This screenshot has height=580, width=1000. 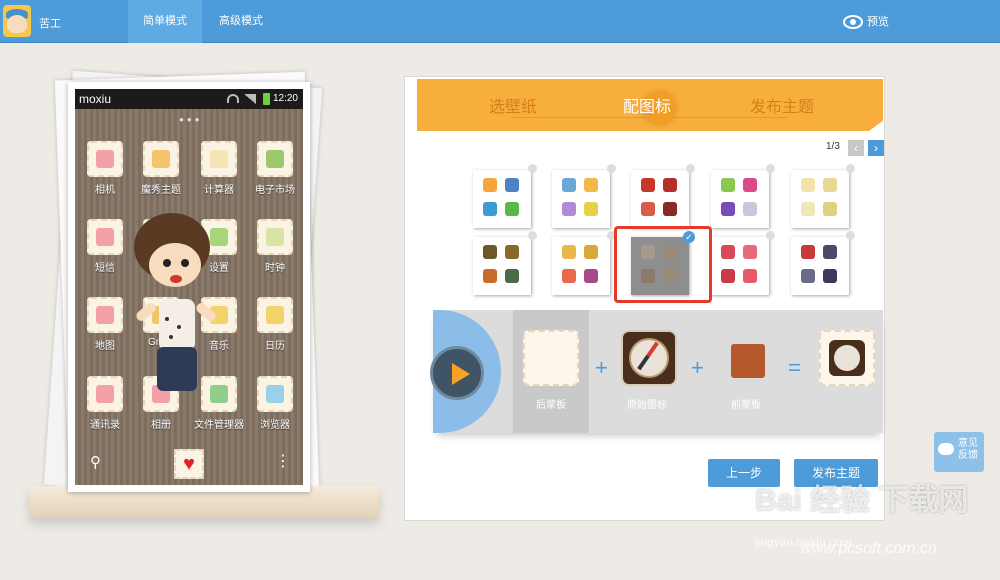 What do you see at coordinates (17, 21) in the screenshot?
I see `user-avatar` at bounding box center [17, 21].